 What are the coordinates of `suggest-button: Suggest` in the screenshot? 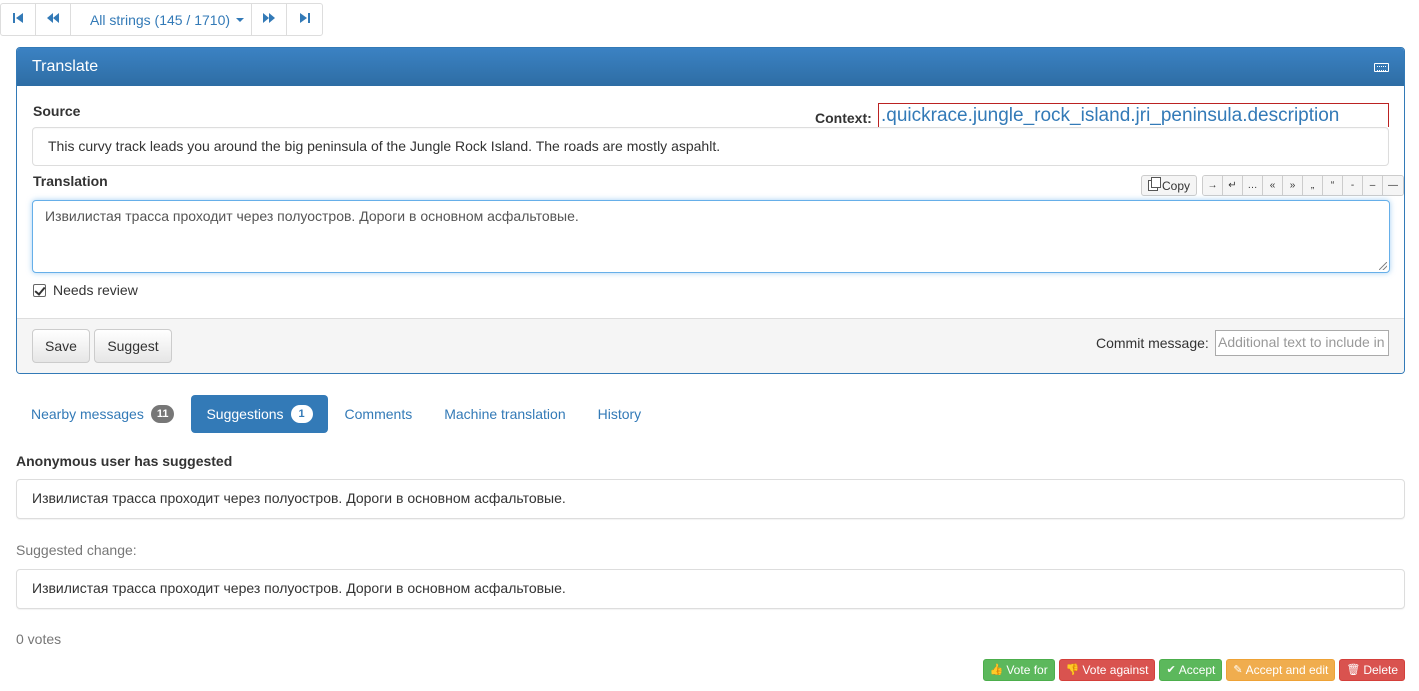 It's located at (133, 346).